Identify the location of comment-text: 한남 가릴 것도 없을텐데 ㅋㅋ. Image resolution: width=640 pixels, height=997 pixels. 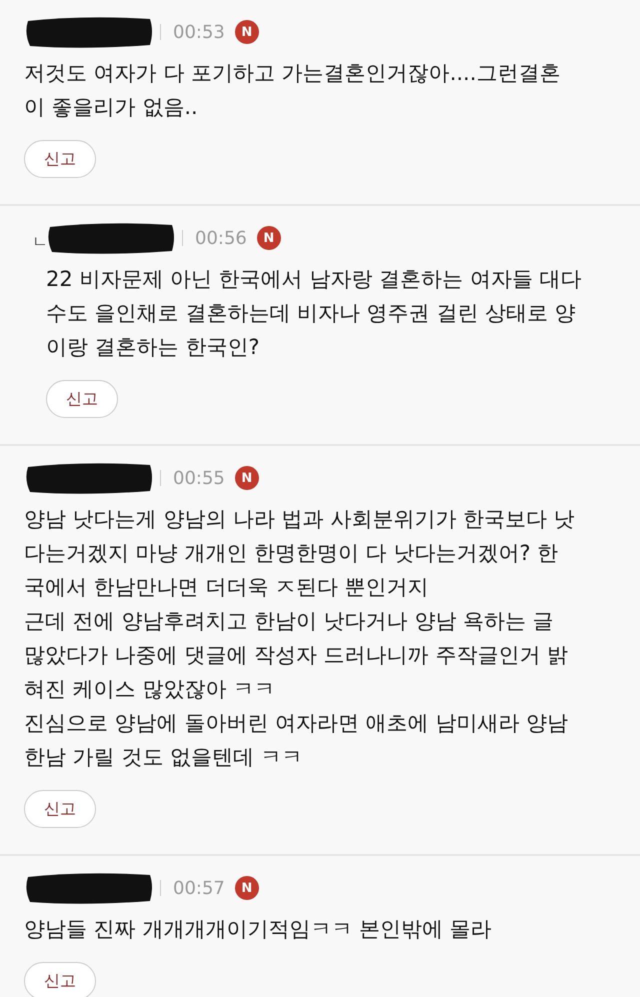
(164, 757).